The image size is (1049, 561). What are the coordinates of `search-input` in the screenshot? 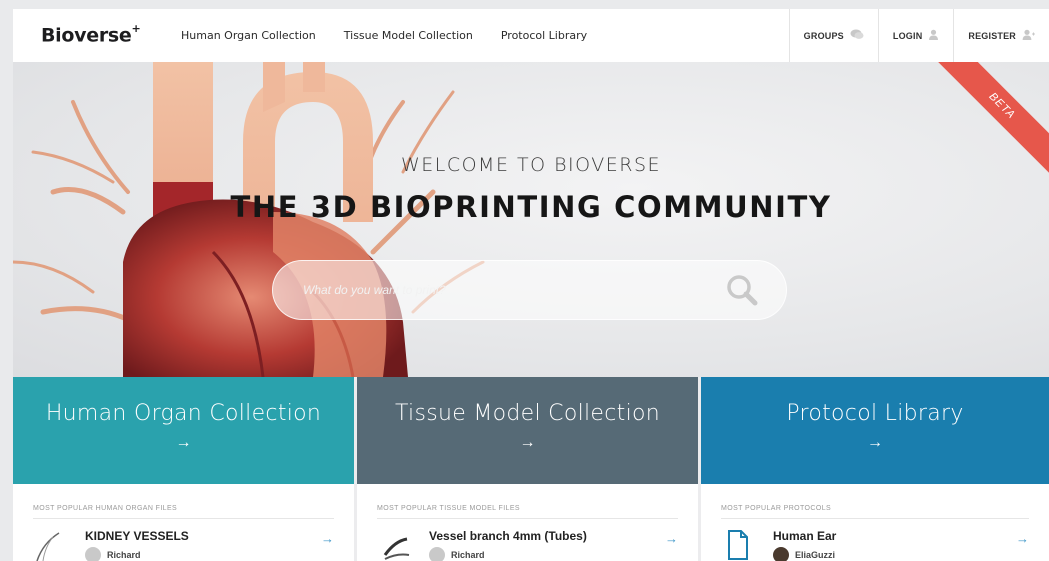 It's located at (512, 290).